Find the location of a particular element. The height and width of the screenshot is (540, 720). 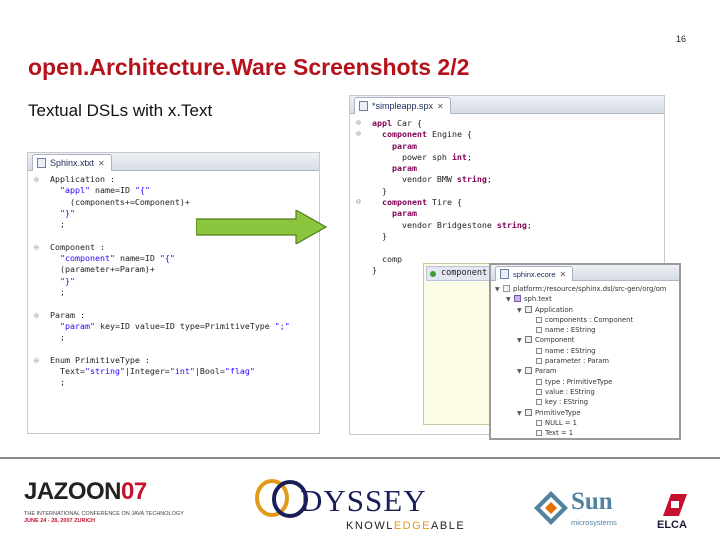

tree-item: ▼ Param is located at coordinates (585, 371).